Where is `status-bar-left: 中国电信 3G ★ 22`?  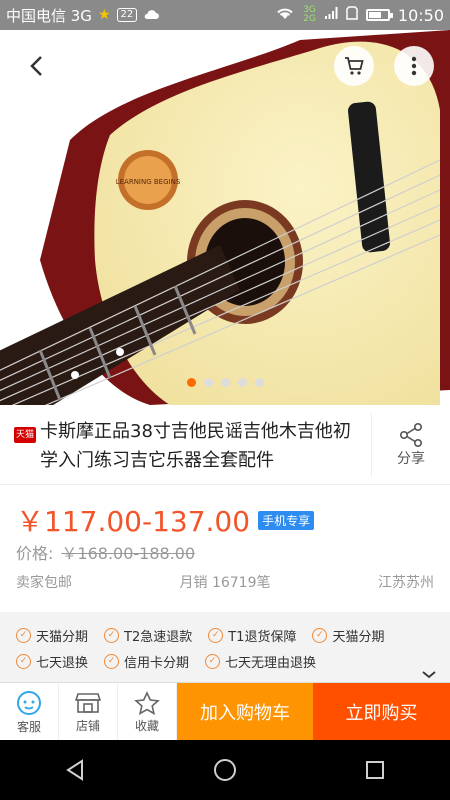 status-bar-left: 中国电信 3G ★ 22 is located at coordinates (83, 15).